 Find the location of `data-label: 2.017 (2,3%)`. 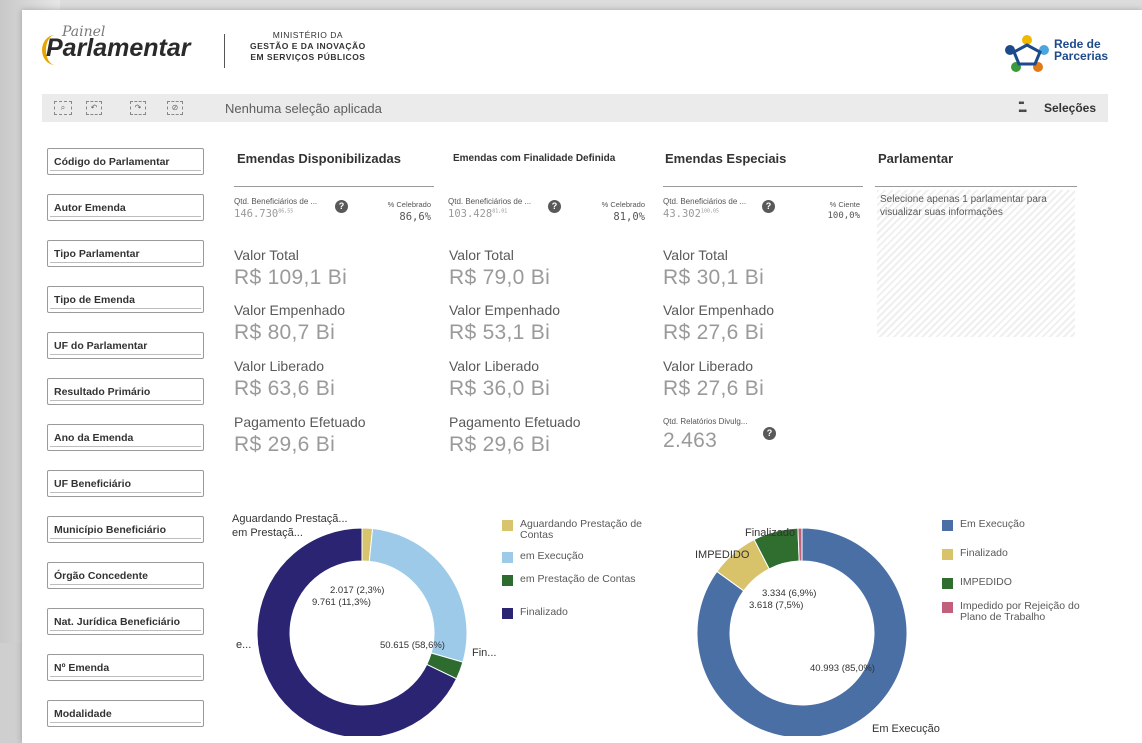

data-label: 2.017 (2,3%) is located at coordinates (357, 590).